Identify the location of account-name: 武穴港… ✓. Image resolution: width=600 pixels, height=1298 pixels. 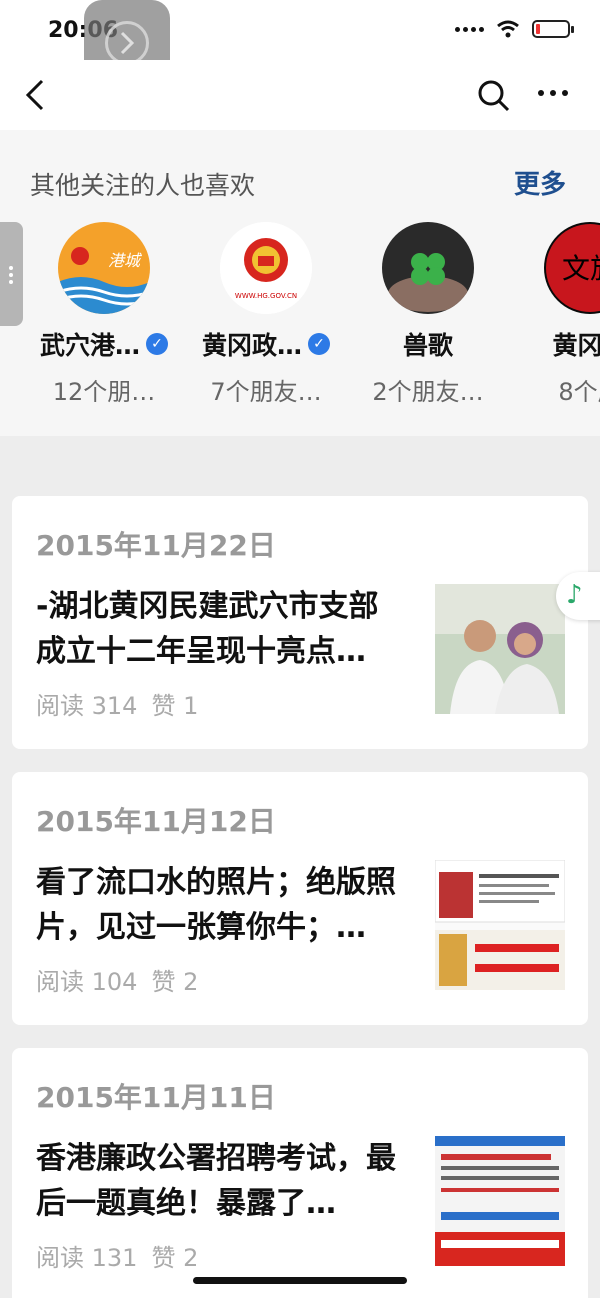
(104, 344).